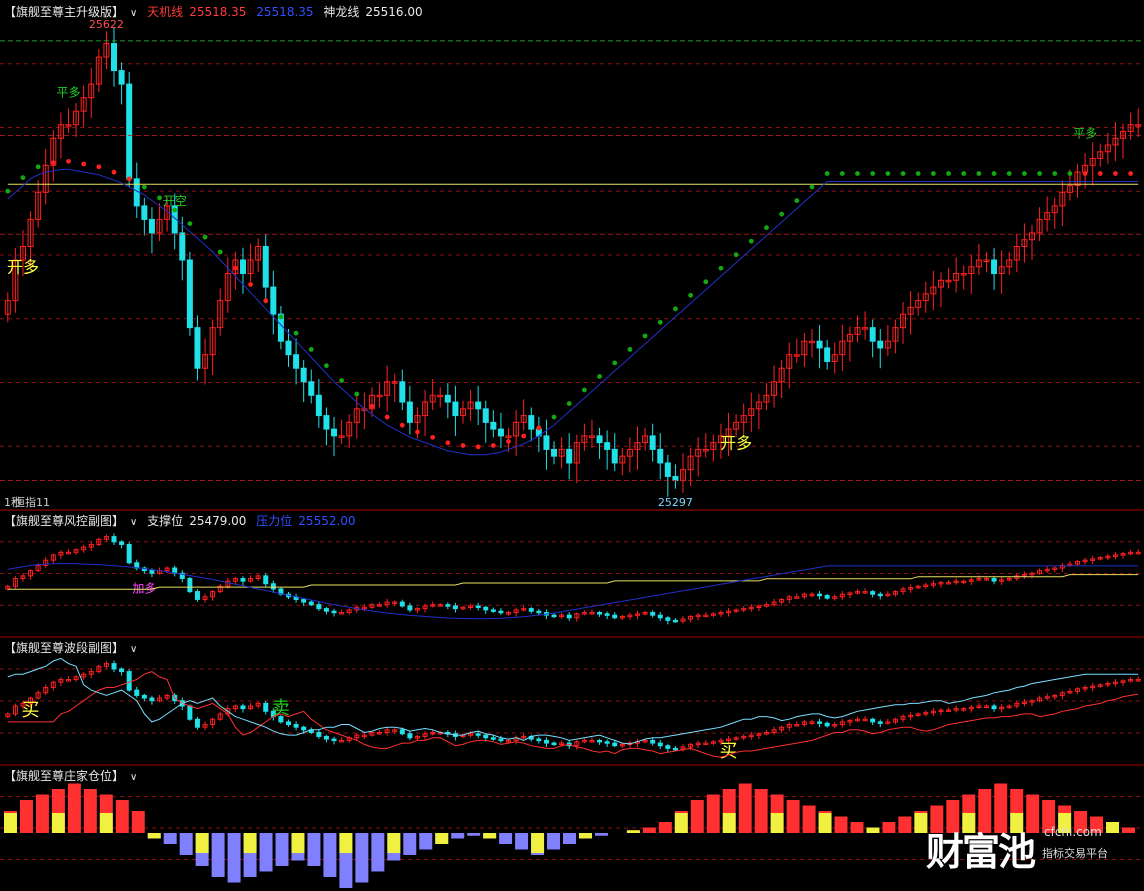  What do you see at coordinates (165, 521) in the screenshot?
I see `support-label: 支撑位` at bounding box center [165, 521].